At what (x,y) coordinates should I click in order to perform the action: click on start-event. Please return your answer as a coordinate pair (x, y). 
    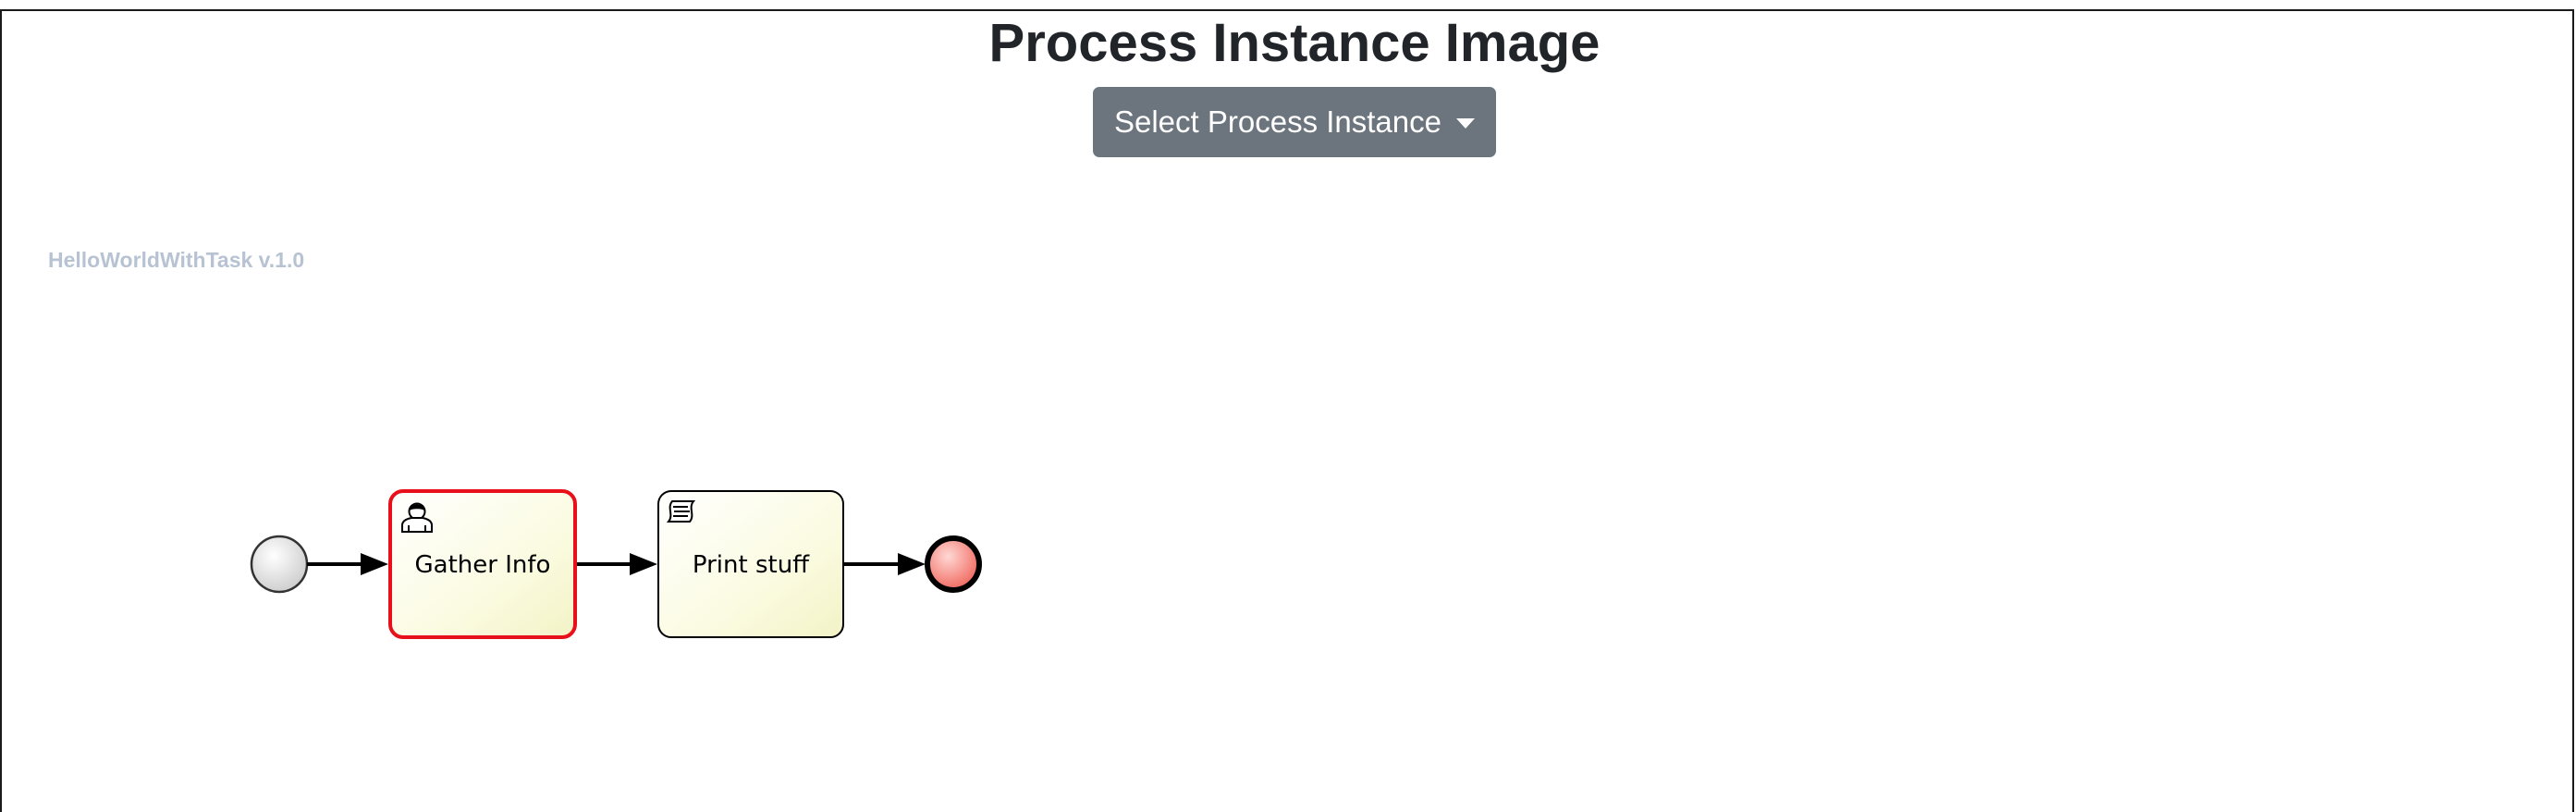
    Looking at the image, I should click on (279, 564).